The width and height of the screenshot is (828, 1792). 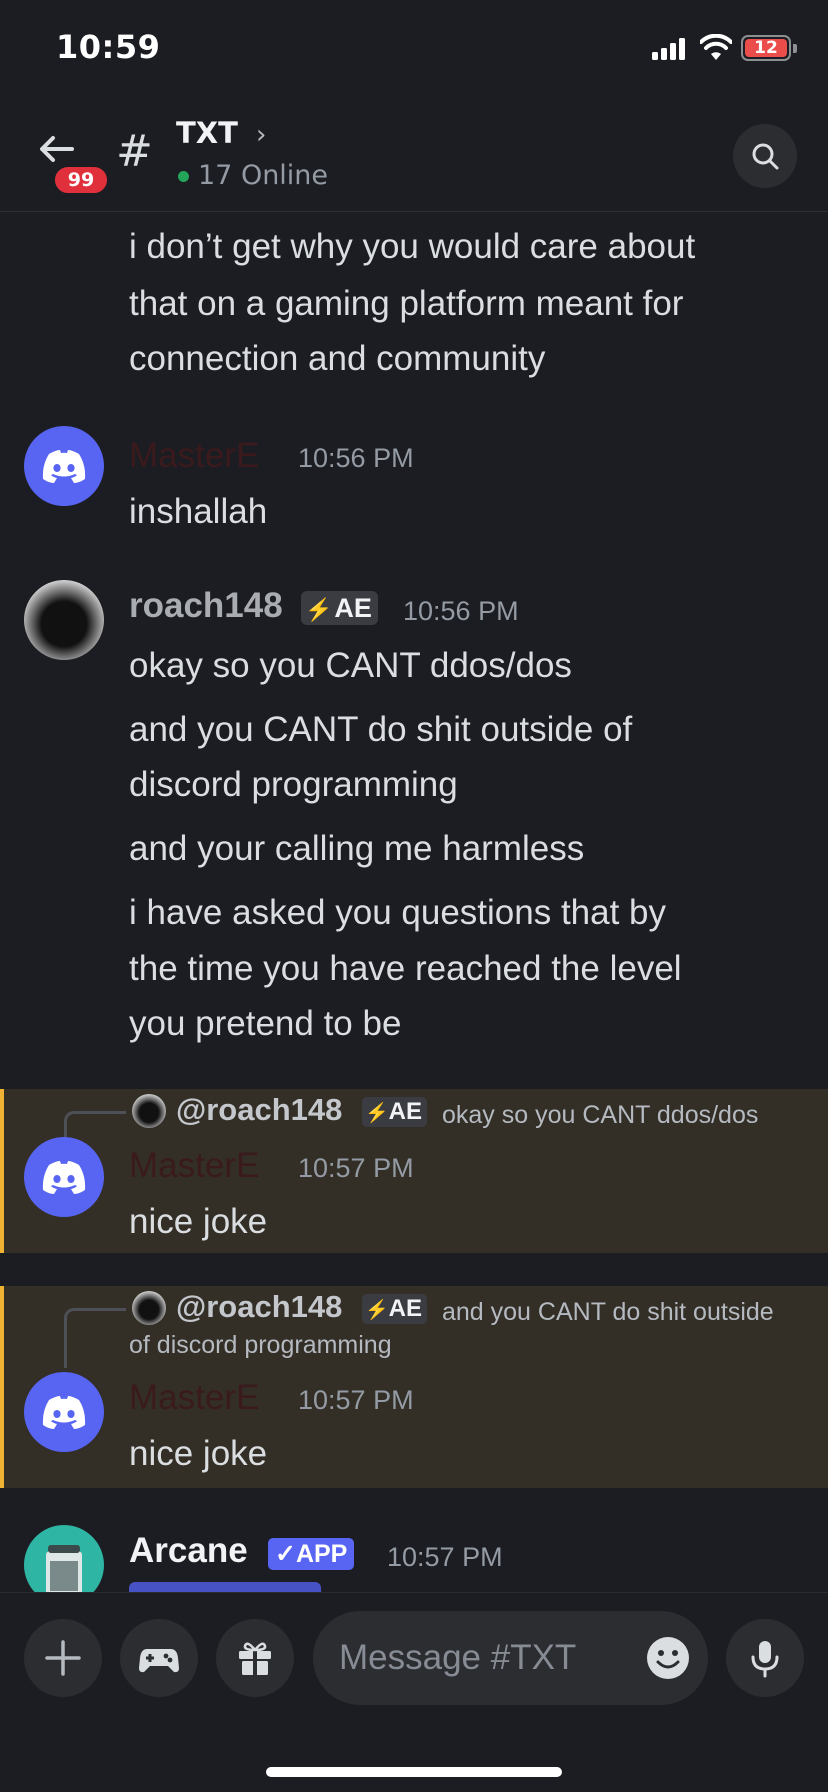 I want to click on message-line: that on a gaming platform meant for, so click(x=406, y=303).